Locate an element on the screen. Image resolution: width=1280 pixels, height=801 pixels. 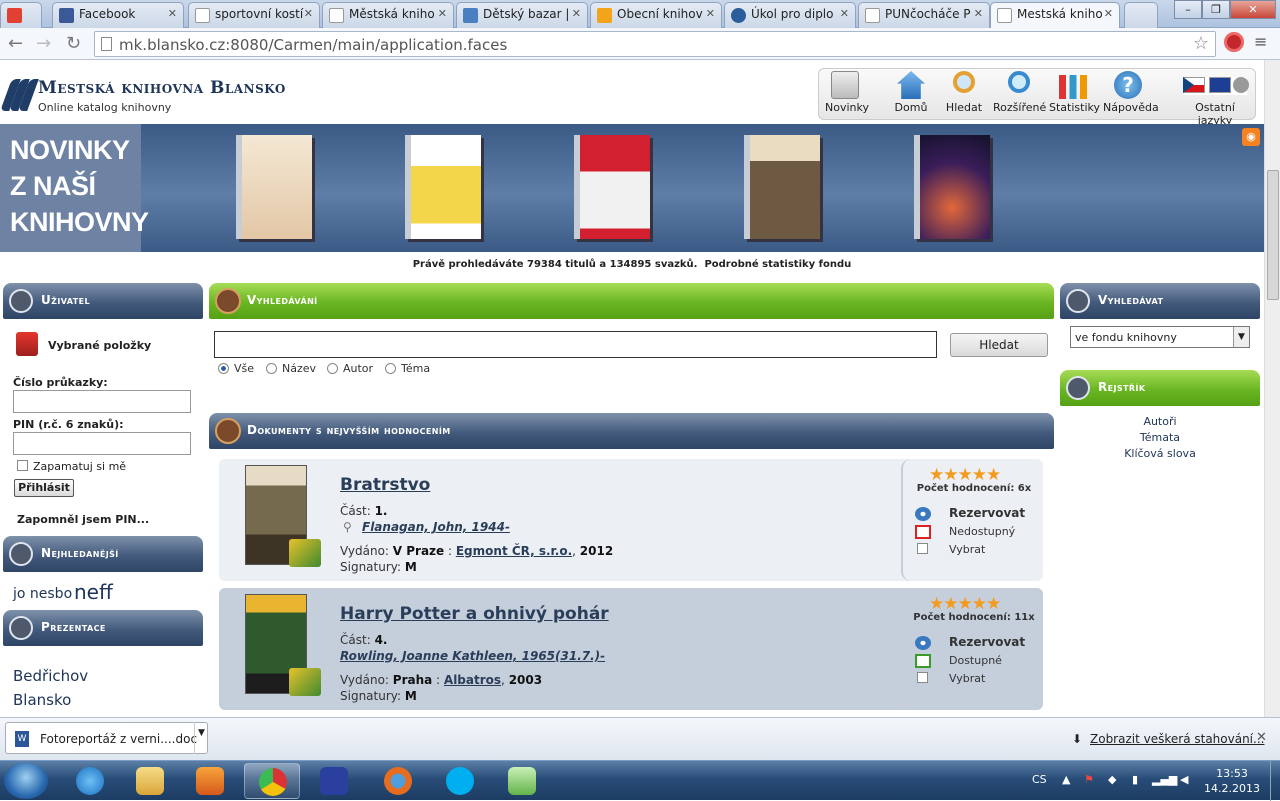
language-indicator: CS is located at coordinates (1039, 779).